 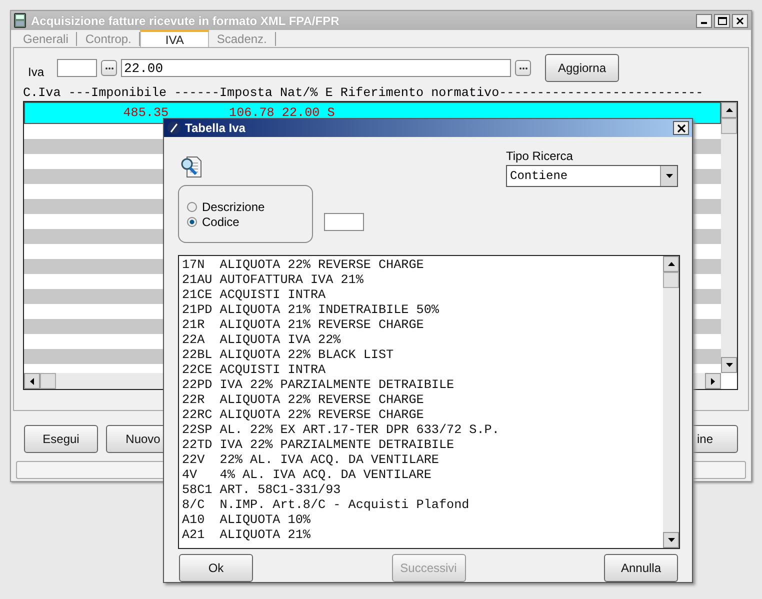 I want to click on app-icon, so click(x=20, y=20).